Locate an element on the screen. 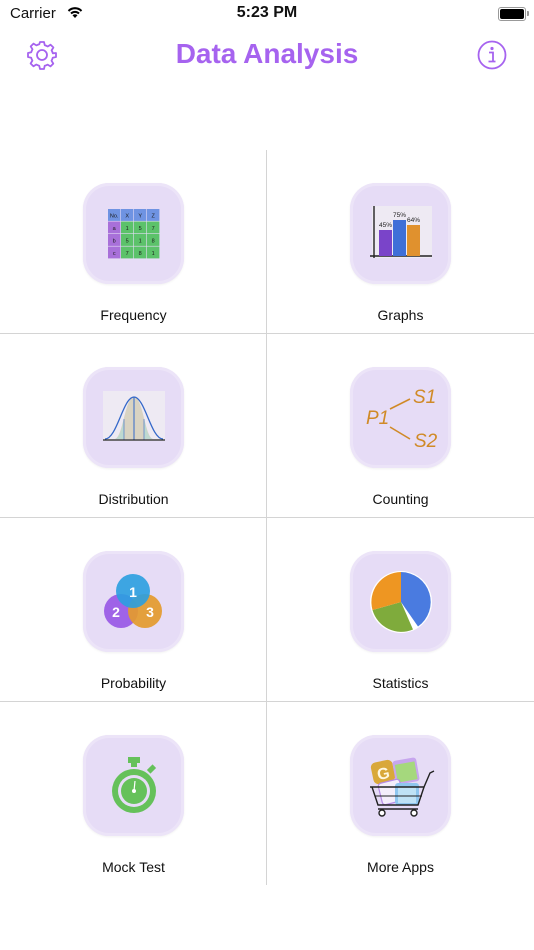  venn-label: 2 is located at coordinates (116, 612).